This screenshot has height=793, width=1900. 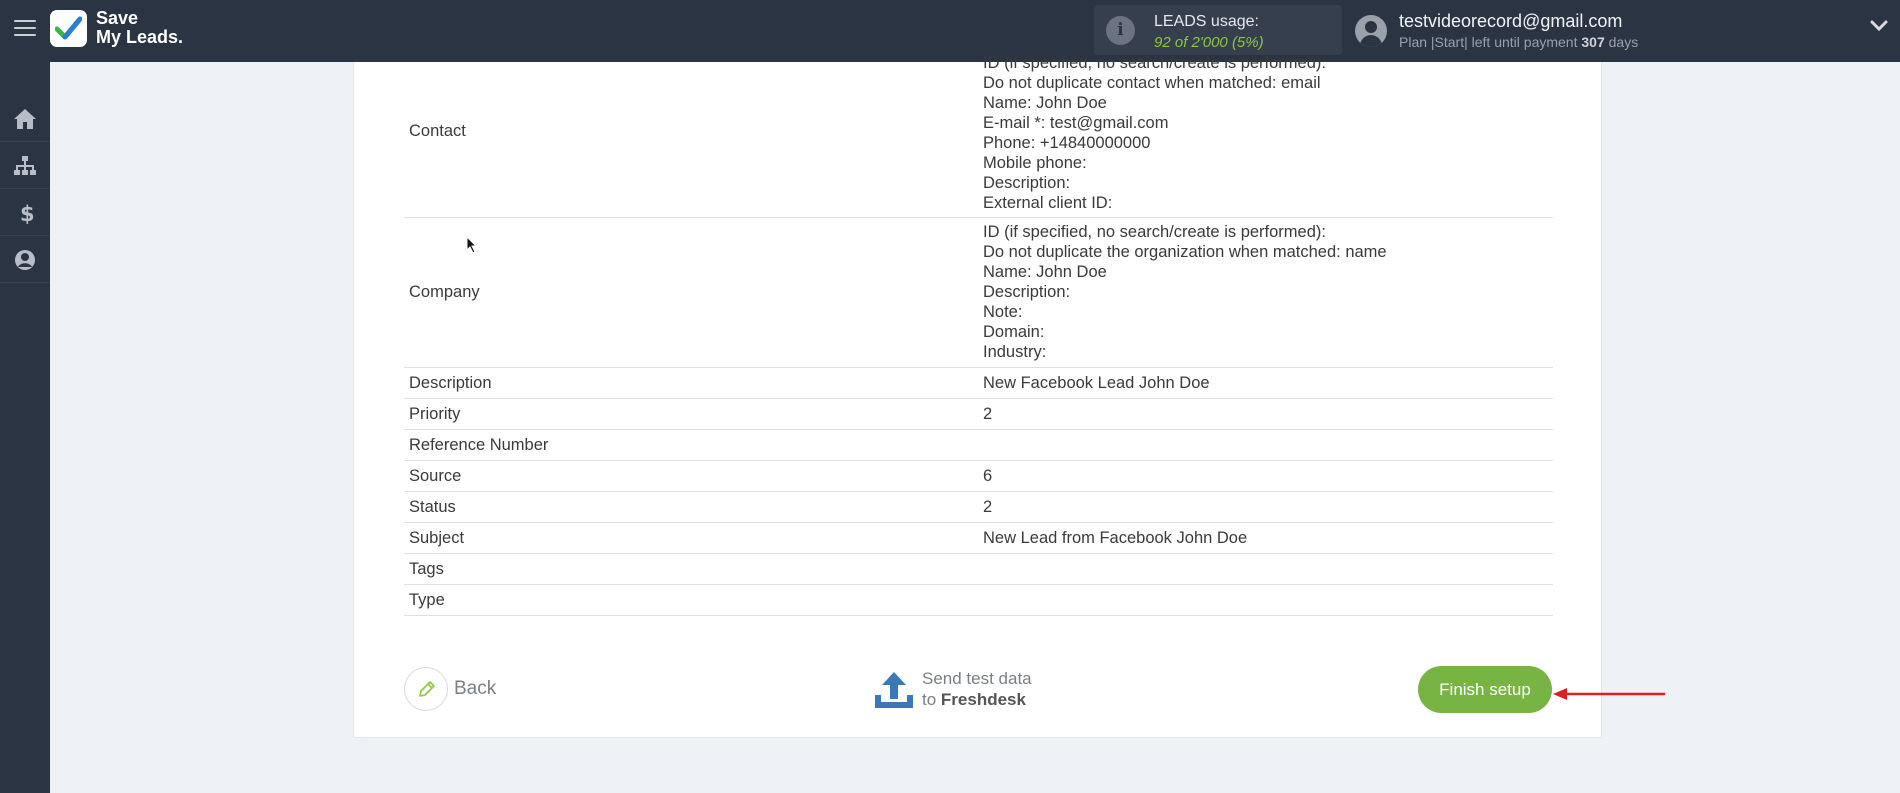 What do you see at coordinates (1519, 42) in the screenshot?
I see `user-plan: Plan |Start| left until payment 307 days` at bounding box center [1519, 42].